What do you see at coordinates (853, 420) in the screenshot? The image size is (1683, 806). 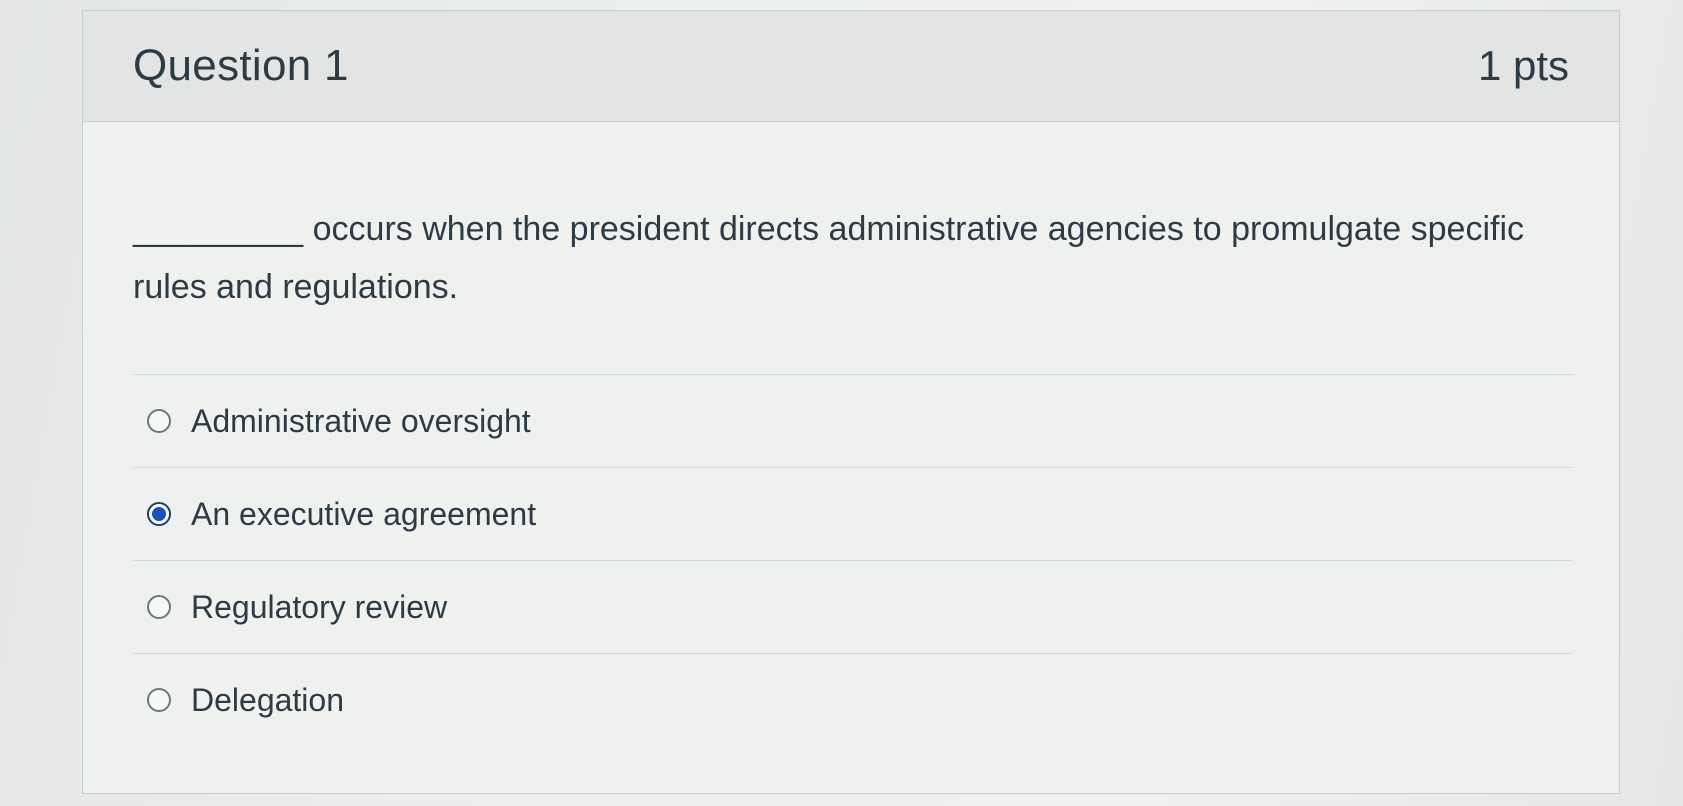 I see `answer-option-administrative-oversight: Administrative oversight` at bounding box center [853, 420].